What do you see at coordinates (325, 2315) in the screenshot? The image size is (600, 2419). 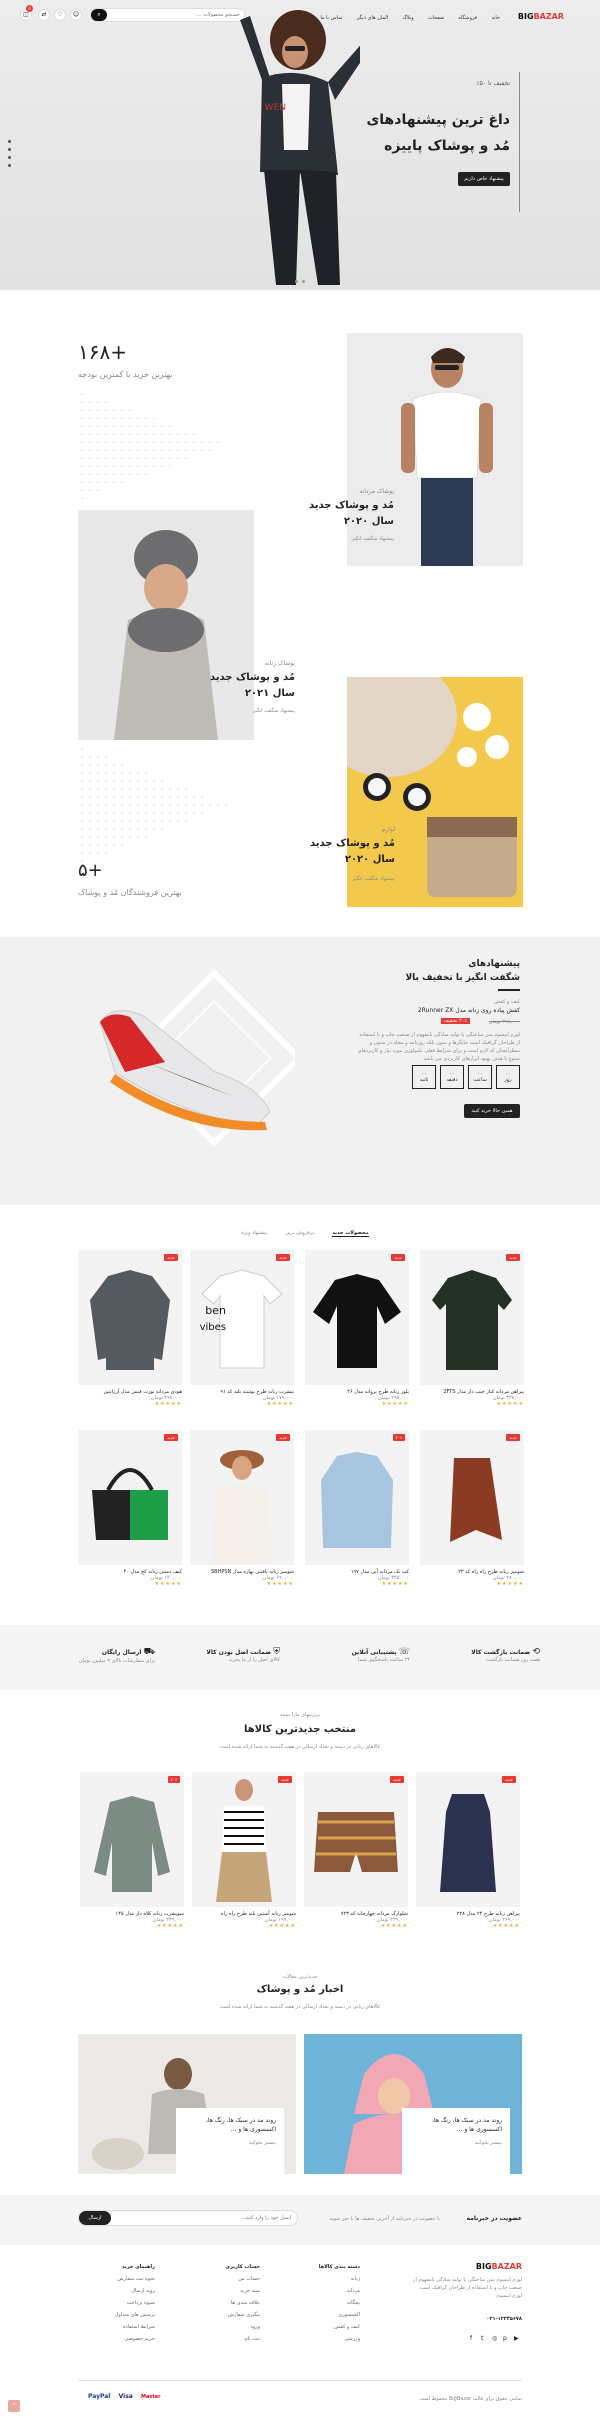 I see `footer-link: اکسسوری` at bounding box center [325, 2315].